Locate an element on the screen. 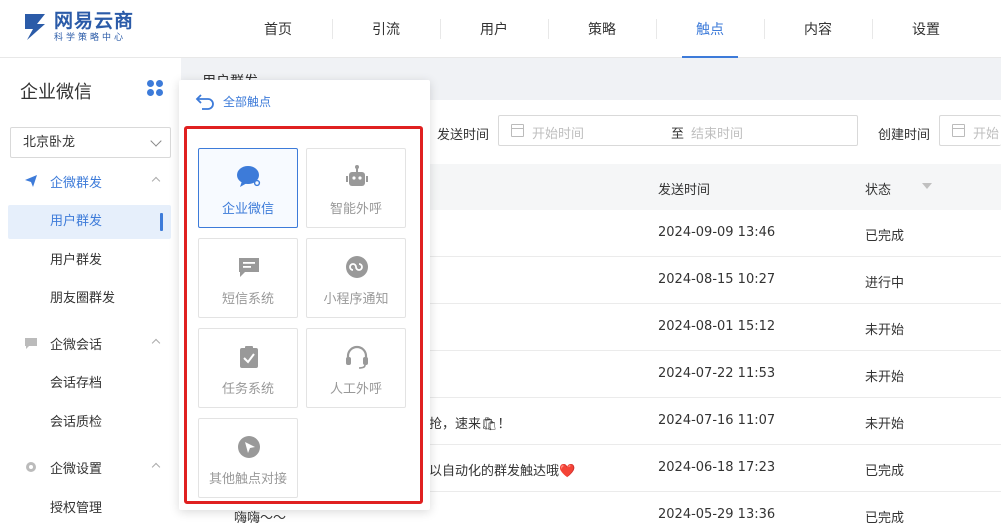 This screenshot has height=524, width=1001. start-time-input: 开始时间 is located at coordinates (558, 132).